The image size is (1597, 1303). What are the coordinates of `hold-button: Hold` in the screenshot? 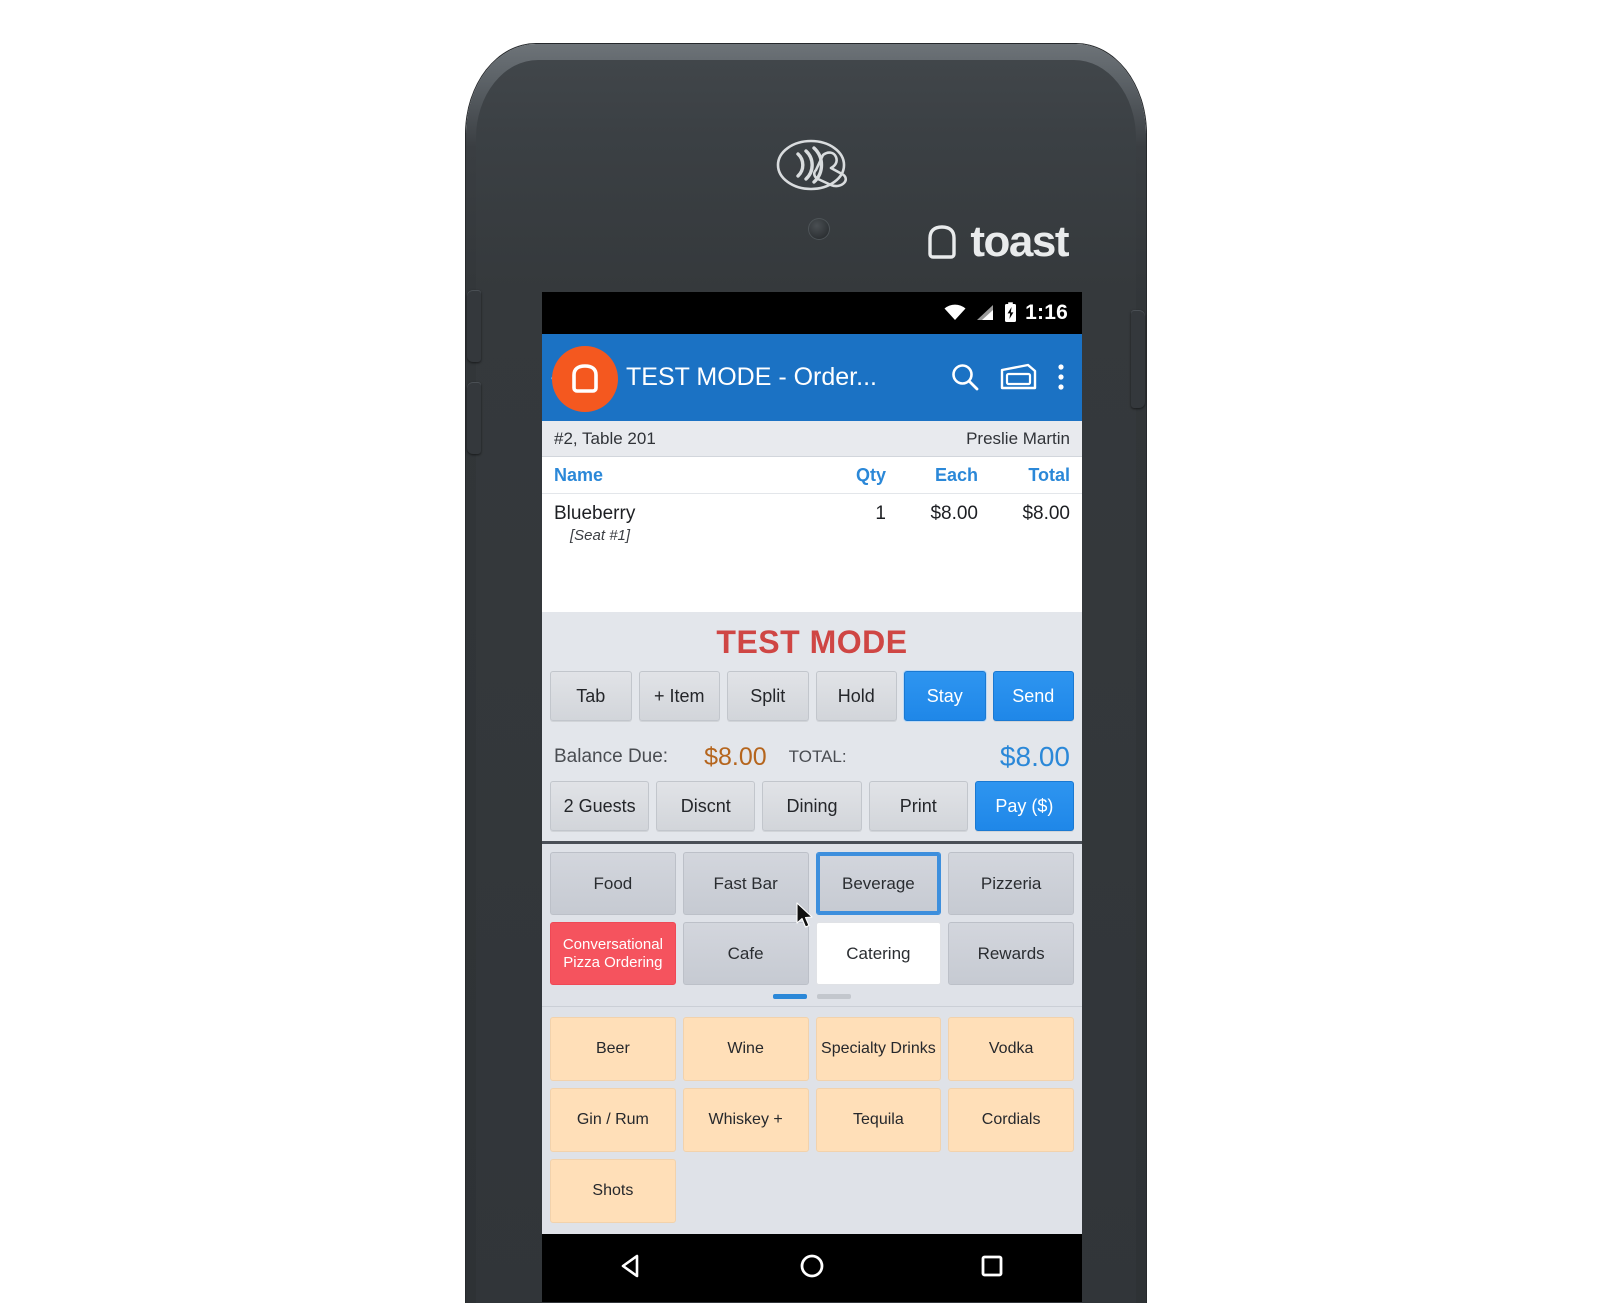 It's located at (856, 696).